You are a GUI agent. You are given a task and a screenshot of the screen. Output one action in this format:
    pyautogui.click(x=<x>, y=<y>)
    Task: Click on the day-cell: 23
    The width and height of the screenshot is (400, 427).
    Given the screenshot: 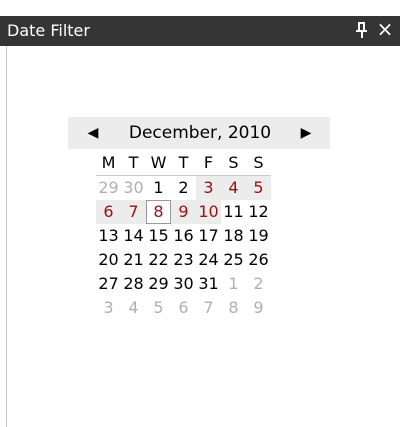 What is the action you would take?
    pyautogui.click(x=183, y=260)
    